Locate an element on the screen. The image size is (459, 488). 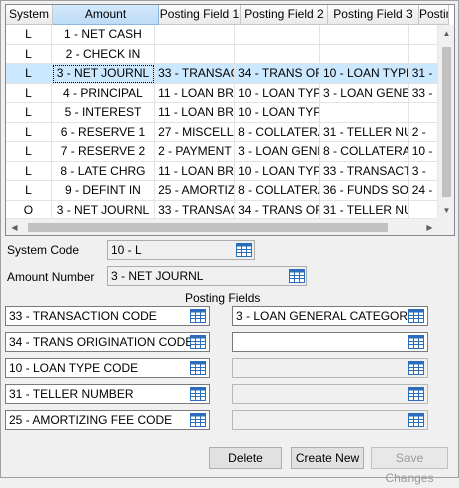
table-cell: 7 - RESERVE 2 is located at coordinates (103, 152).